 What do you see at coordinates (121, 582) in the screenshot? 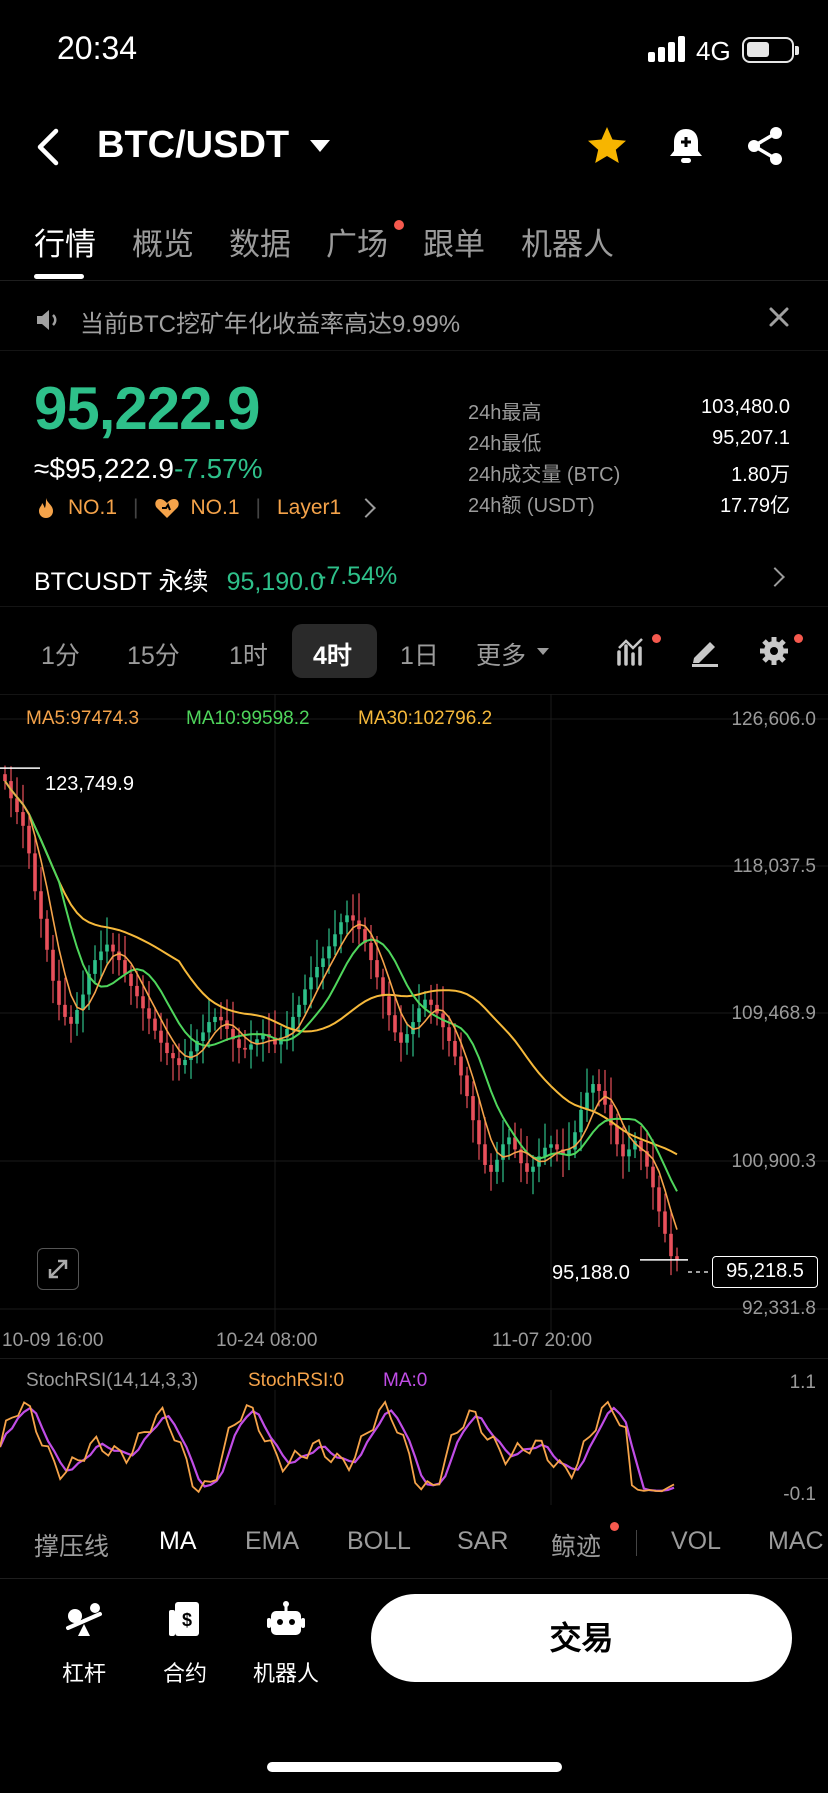
I see `perp-name: BTCUSDT 永续` at bounding box center [121, 582].